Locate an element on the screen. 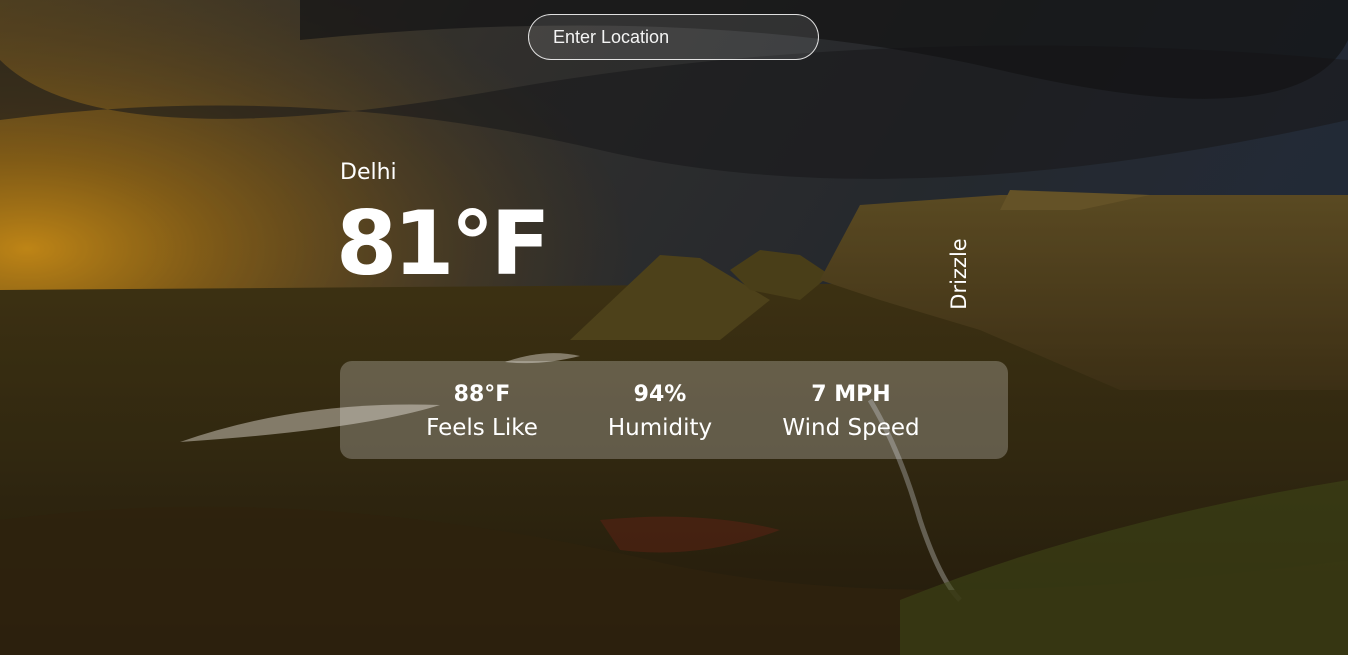 Image resolution: width=1348 pixels, height=657 pixels. feels-like-value: 88°F is located at coordinates (482, 394).